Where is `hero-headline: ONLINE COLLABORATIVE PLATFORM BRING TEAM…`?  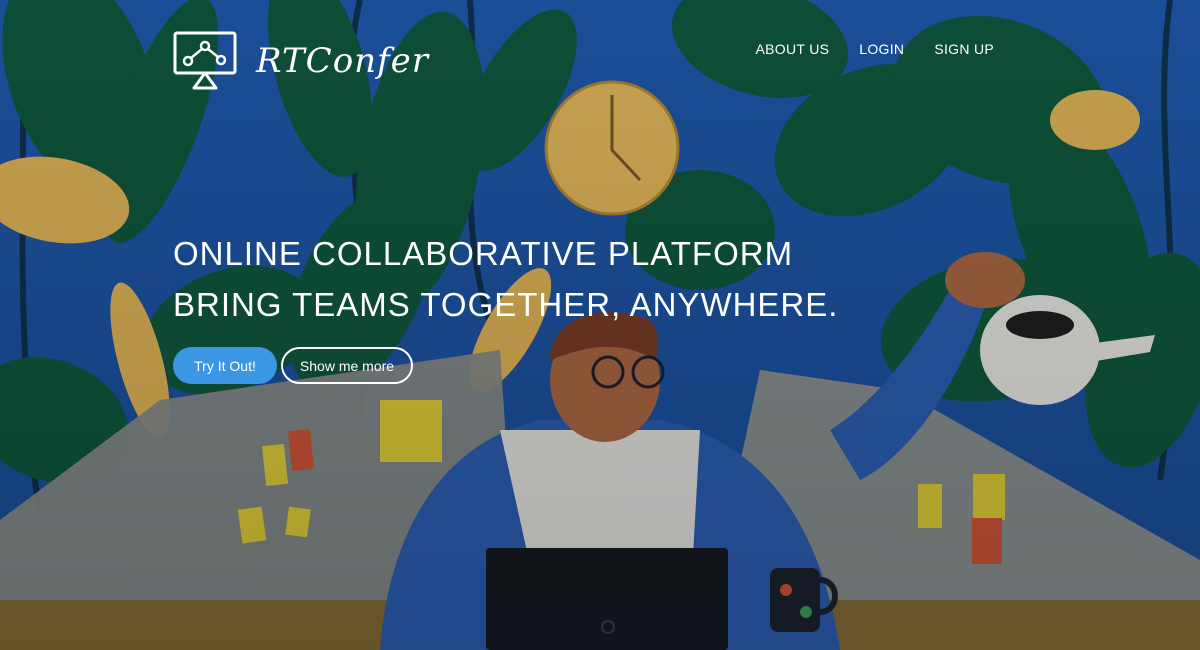 hero-headline: ONLINE COLLABORATIVE PLATFORM BRING TEAM… is located at coordinates (505, 279).